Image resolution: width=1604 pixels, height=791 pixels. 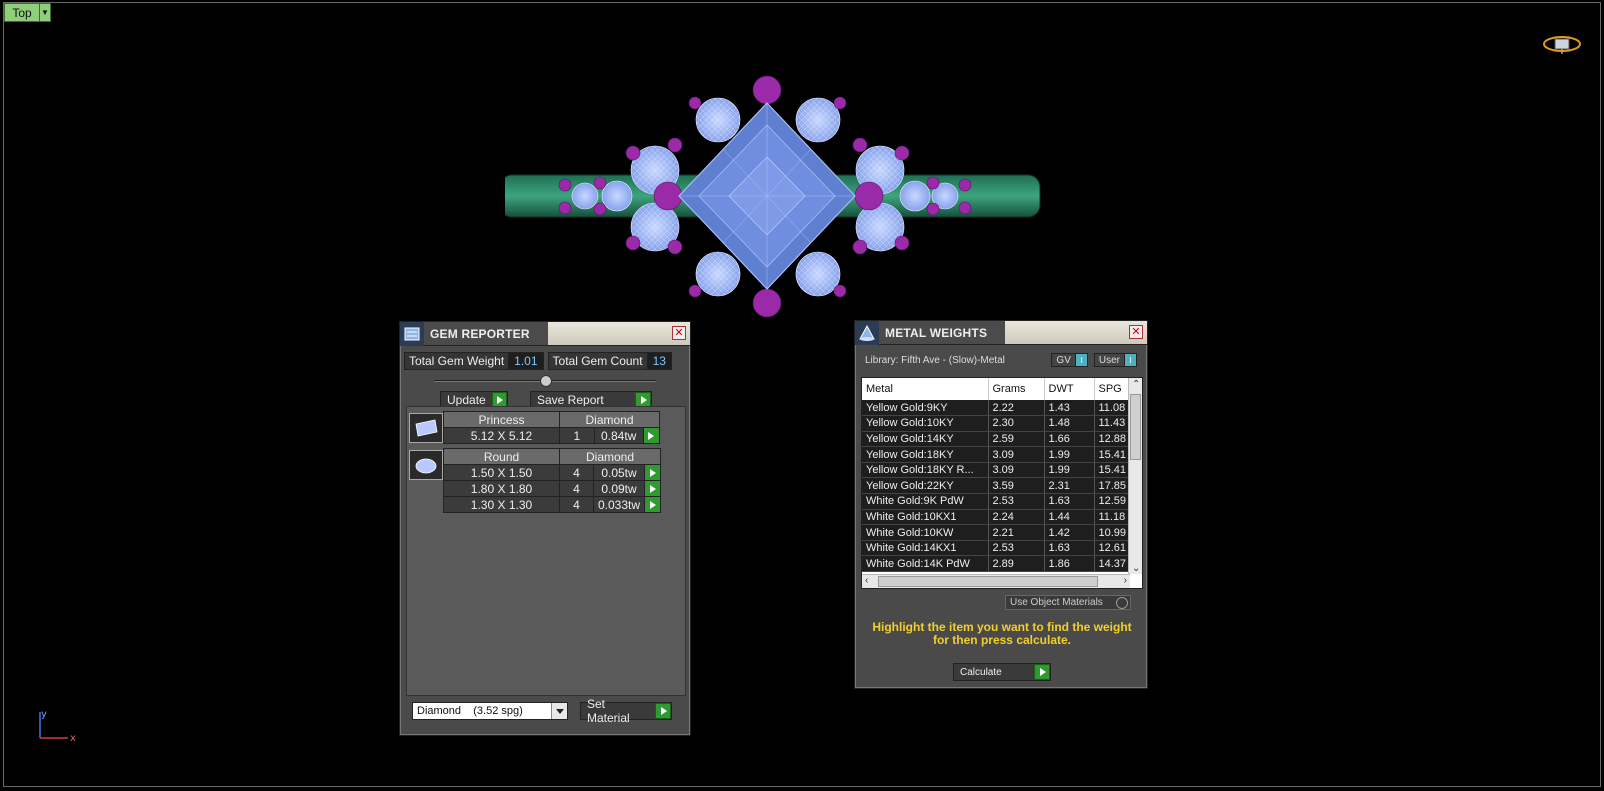 I want to click on chevron-left-icon: ‹, so click(x=866, y=580).